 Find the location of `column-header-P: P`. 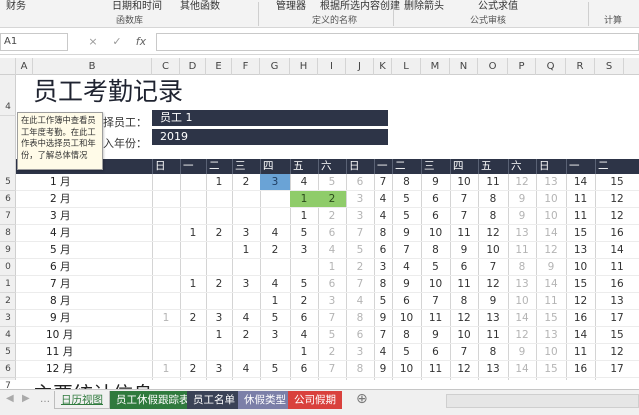

column-header-P: P is located at coordinates (522, 66).